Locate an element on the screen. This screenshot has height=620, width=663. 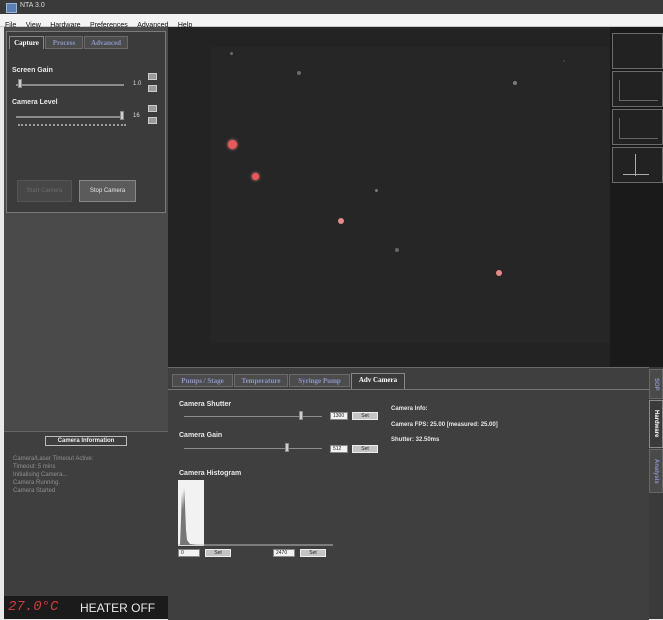
camera-gain-input: 512 is located at coordinates (339, 449).